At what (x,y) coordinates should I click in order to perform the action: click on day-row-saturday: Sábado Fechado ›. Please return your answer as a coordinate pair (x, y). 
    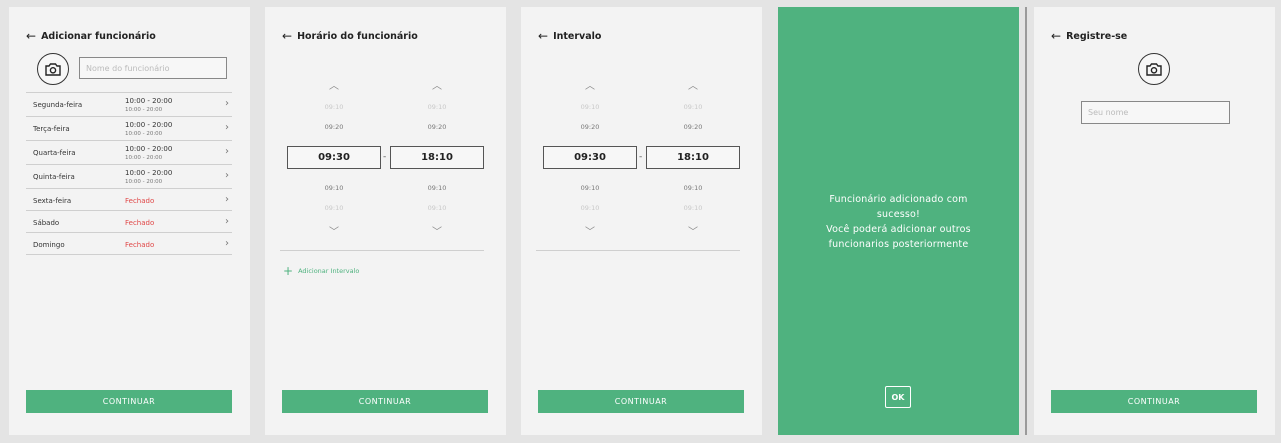
    Looking at the image, I should click on (129, 222).